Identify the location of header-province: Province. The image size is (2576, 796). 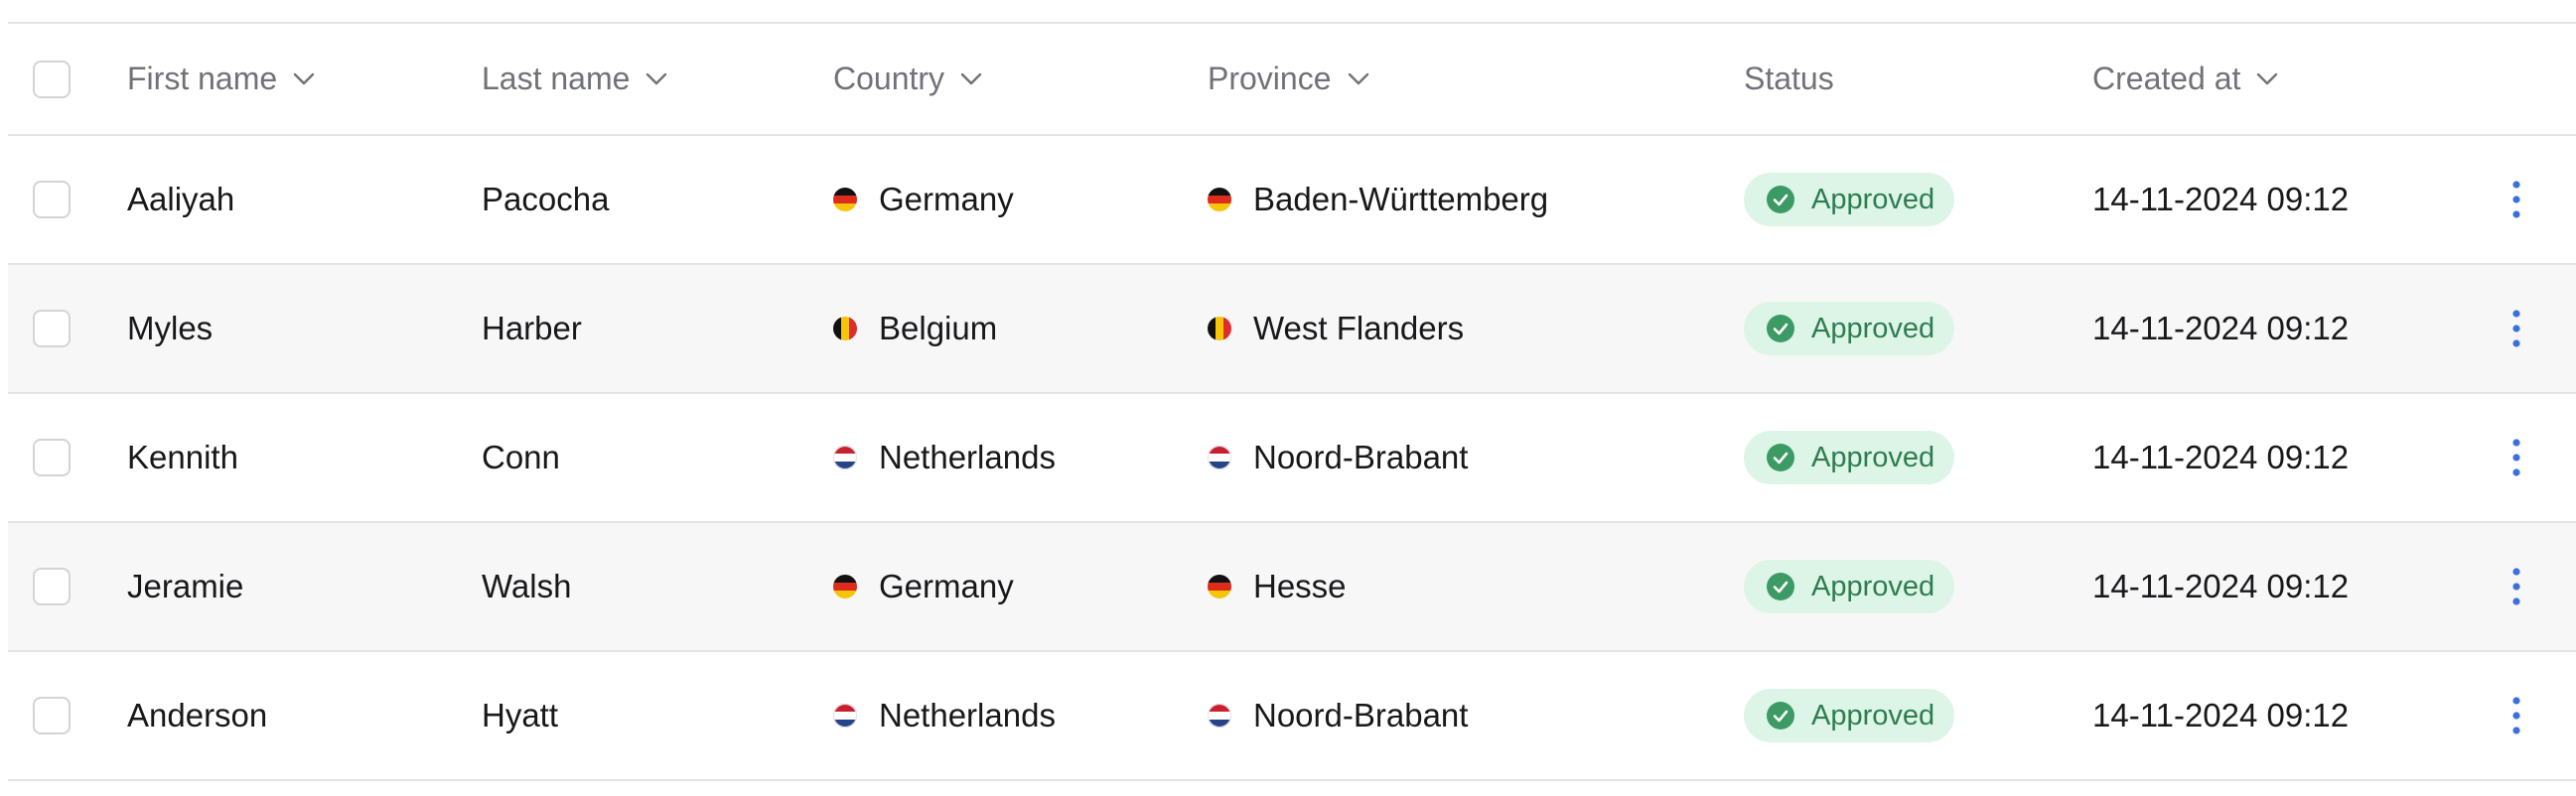
(1288, 79).